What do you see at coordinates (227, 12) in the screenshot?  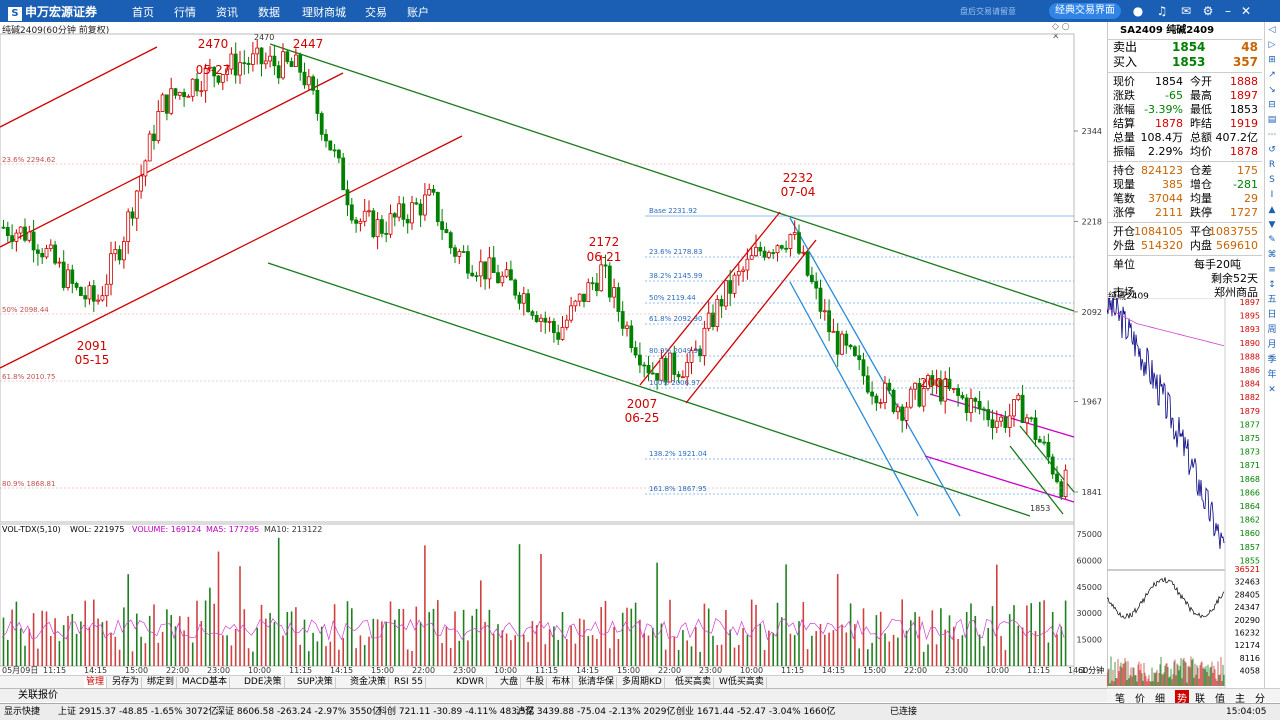 I see `nav-news: 资讯` at bounding box center [227, 12].